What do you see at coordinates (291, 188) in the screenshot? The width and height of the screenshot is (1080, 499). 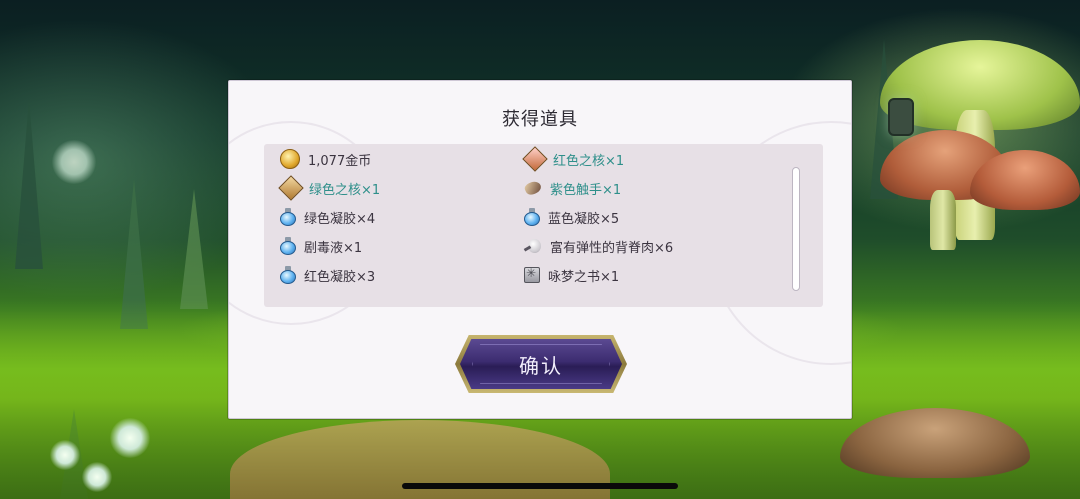 I see `green-core-icon` at bounding box center [291, 188].